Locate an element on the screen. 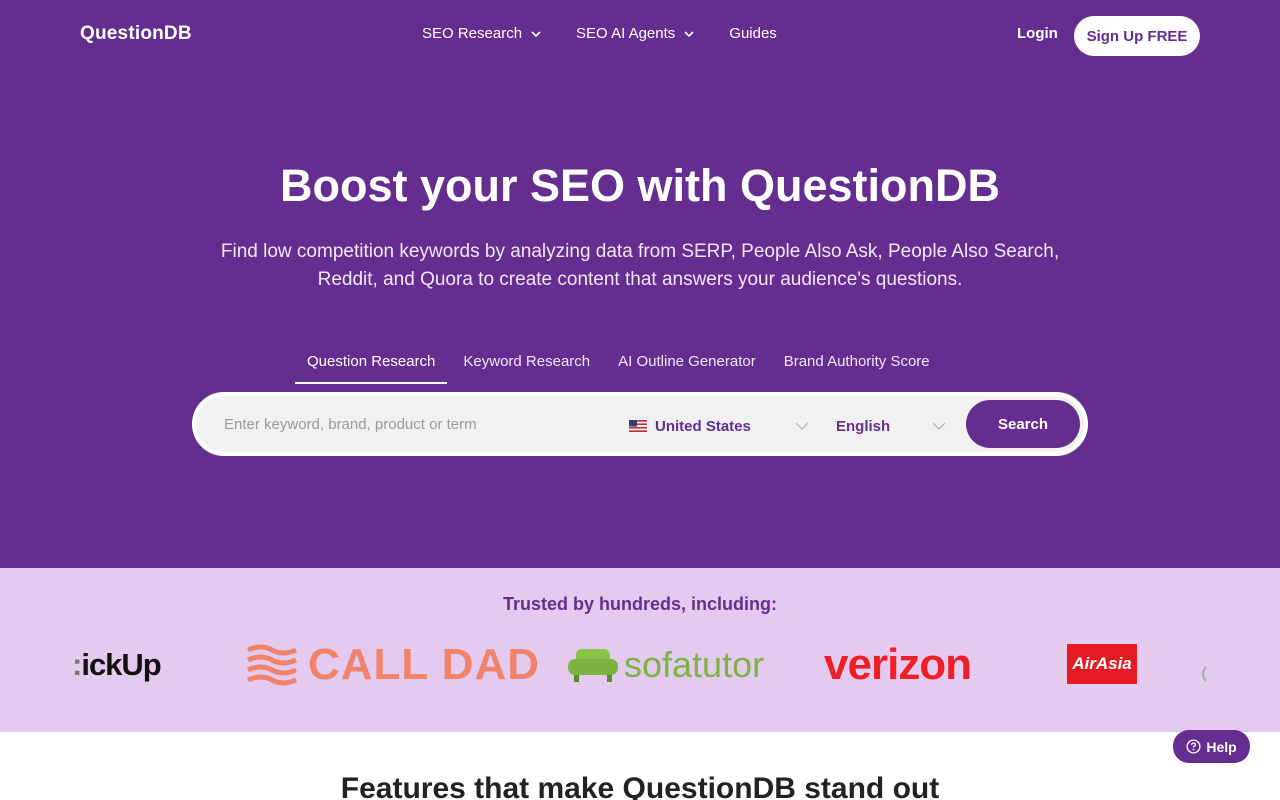  call-dad-logo: CALL DAD is located at coordinates (393, 665).